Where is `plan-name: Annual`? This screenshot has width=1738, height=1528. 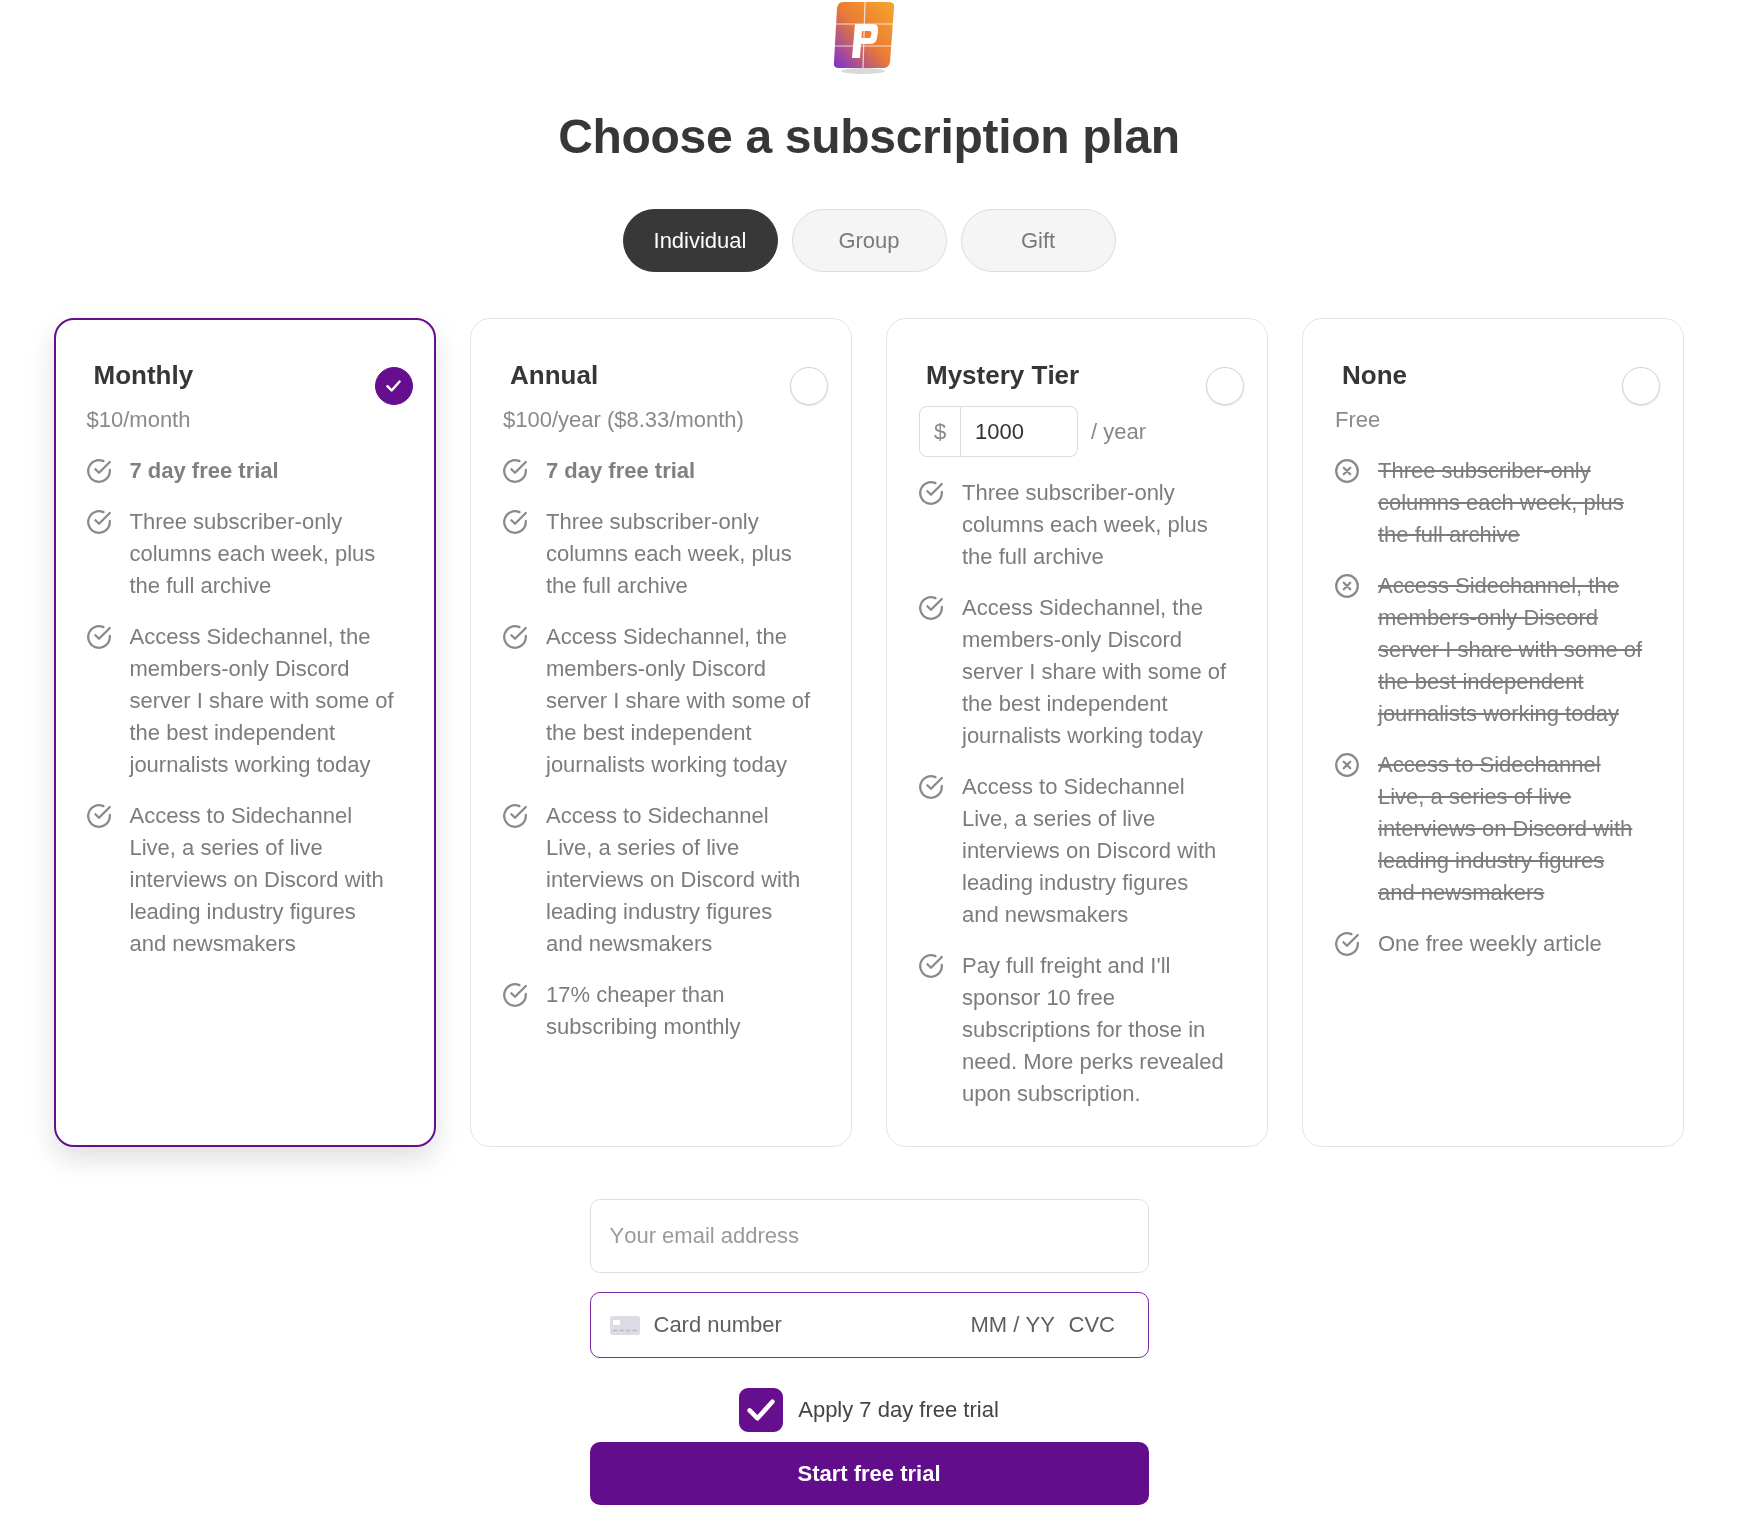 plan-name: Annual is located at coordinates (554, 375).